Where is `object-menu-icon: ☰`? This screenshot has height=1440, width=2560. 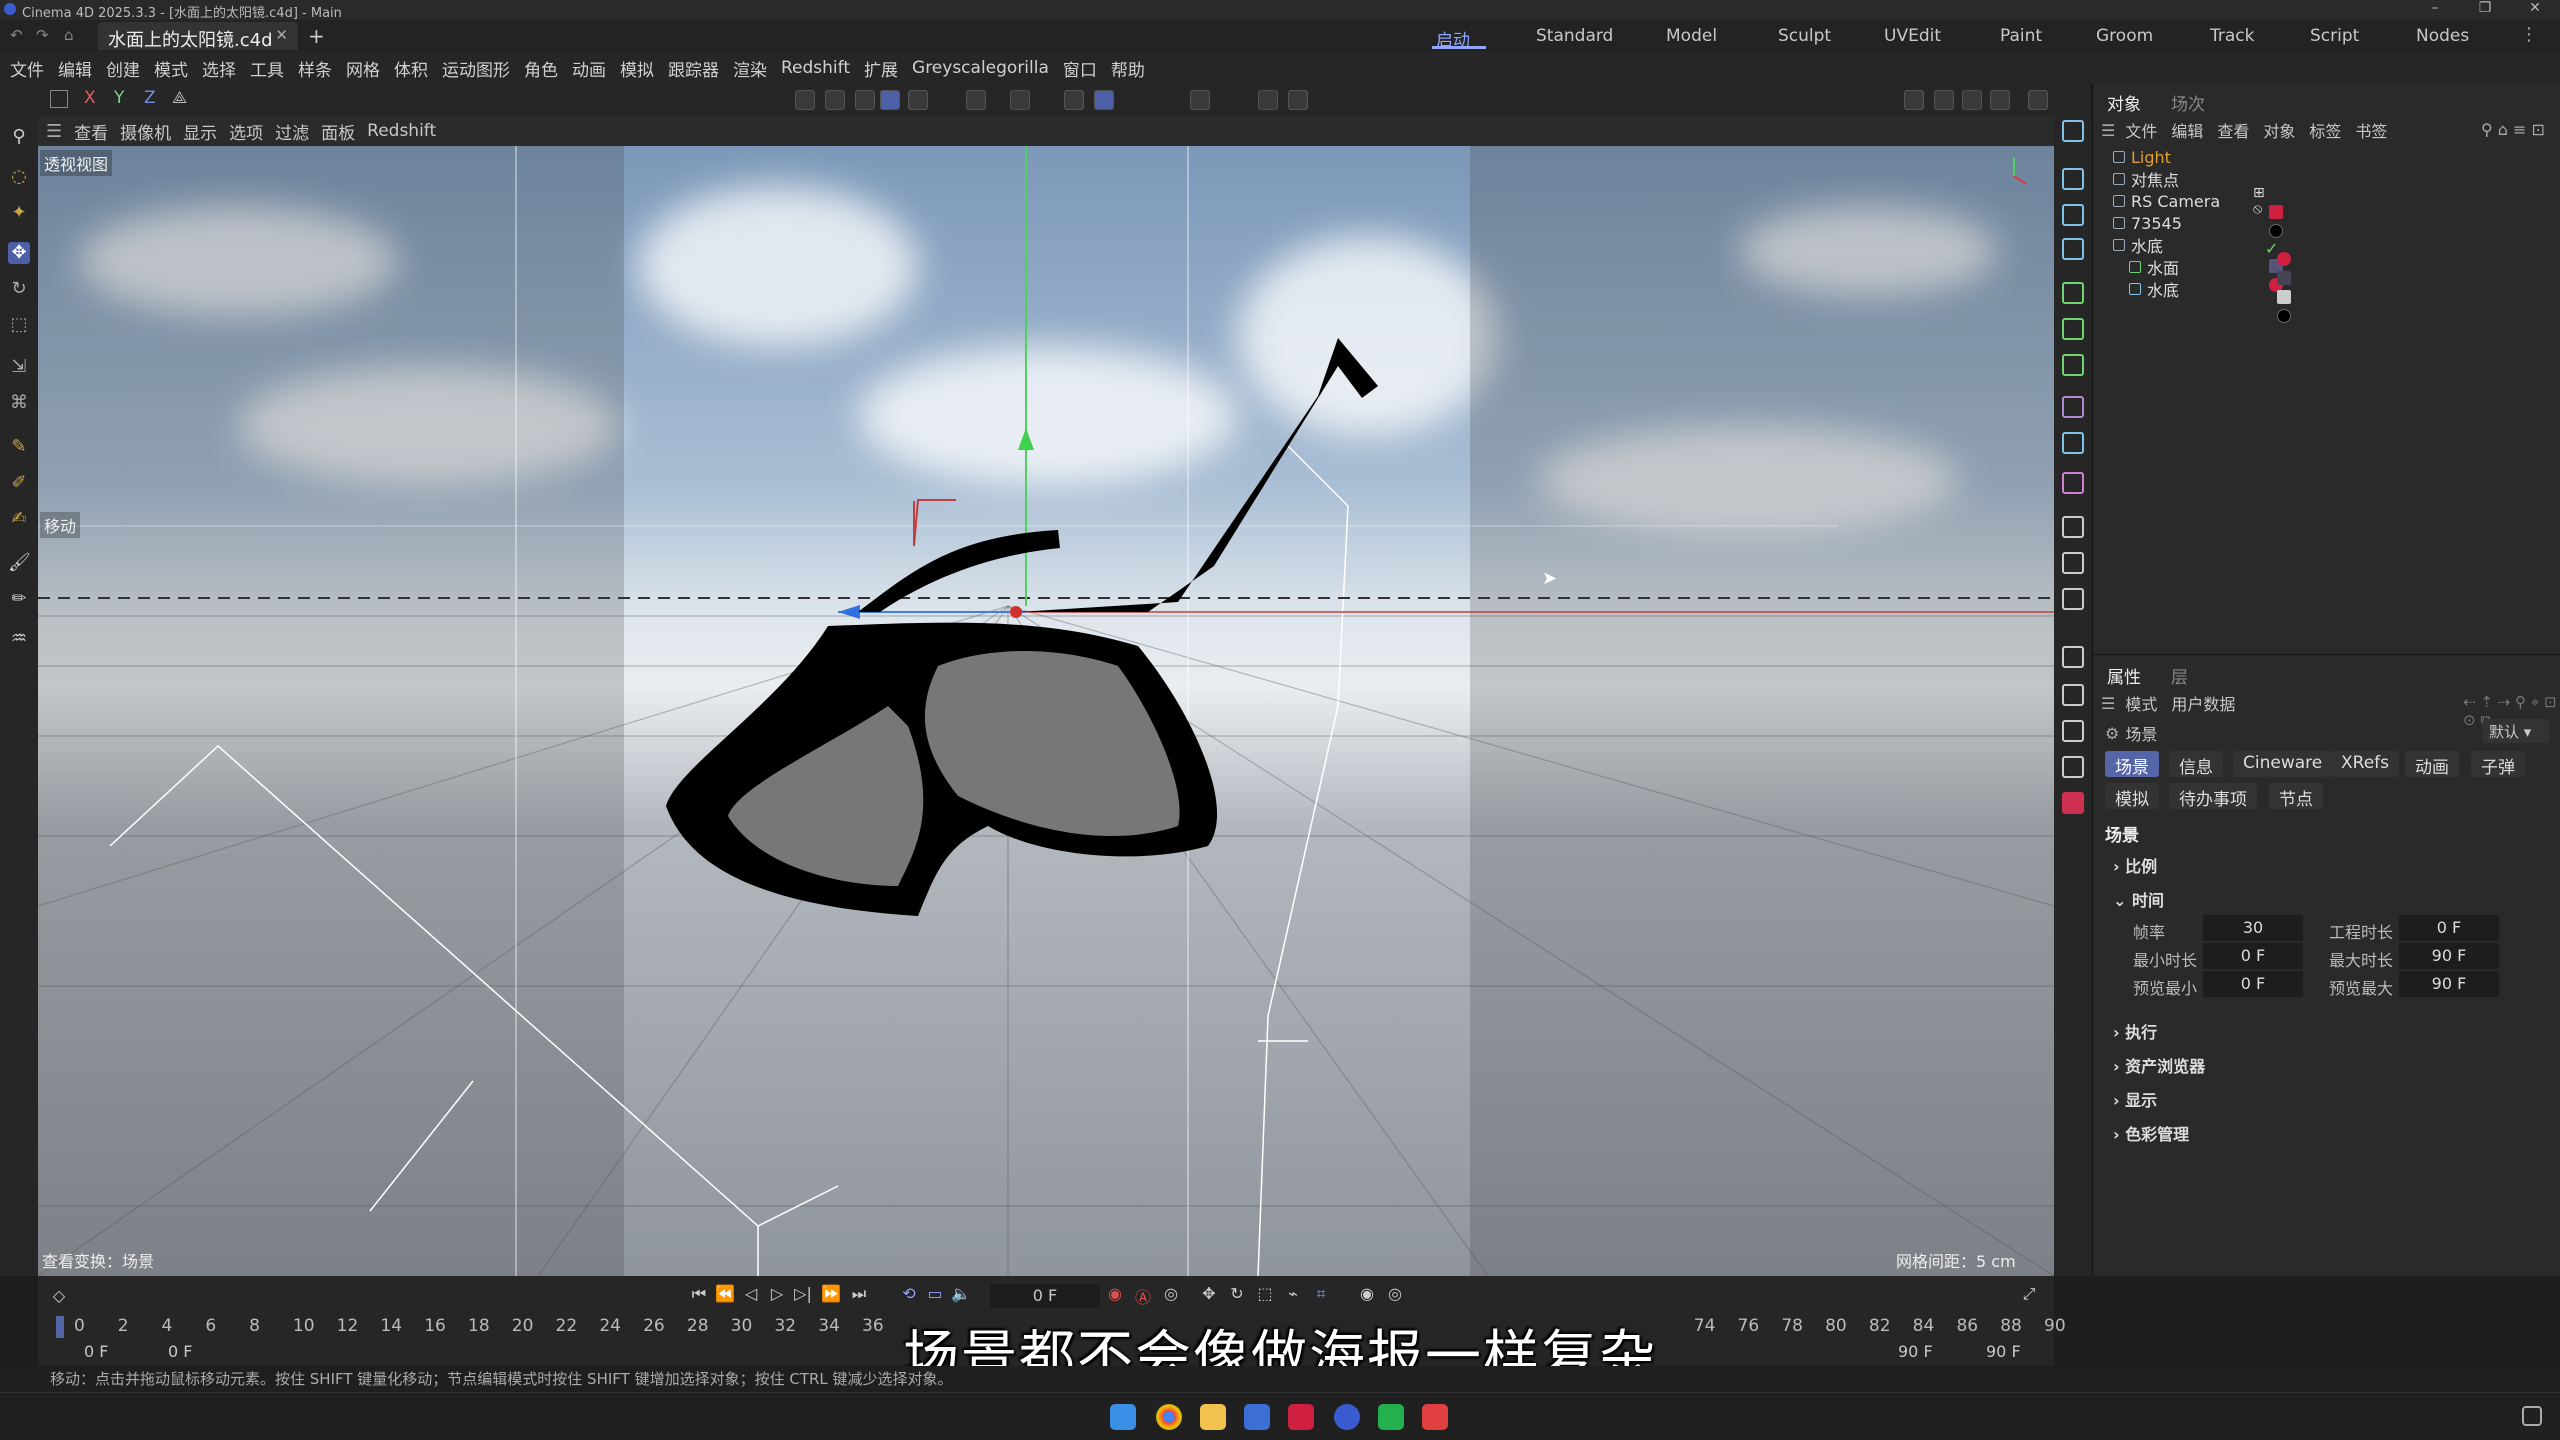 object-menu-icon: ☰ is located at coordinates (2108, 130).